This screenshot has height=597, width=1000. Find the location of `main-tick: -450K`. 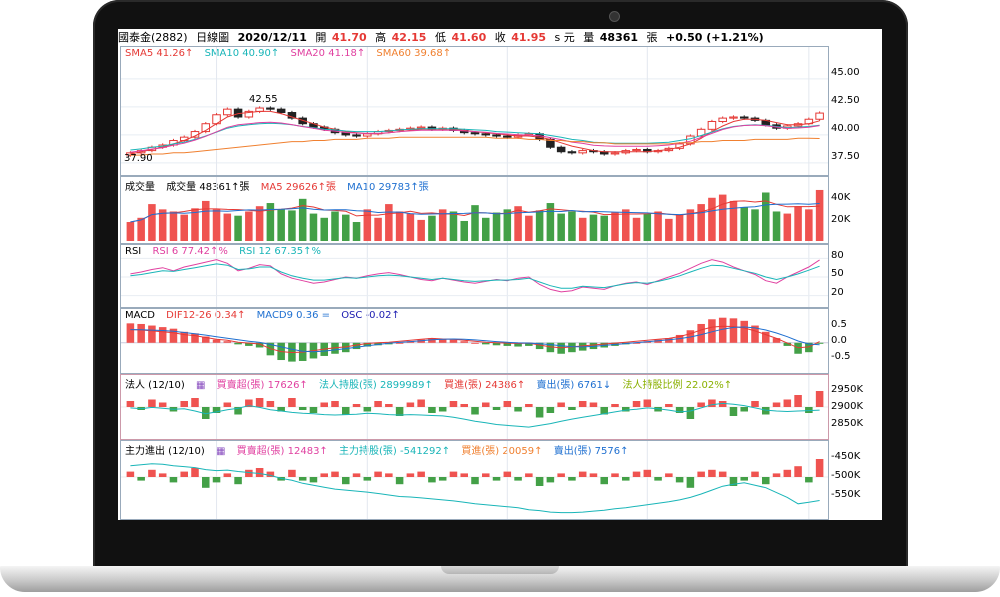

main-tick: -450K is located at coordinates (846, 456).